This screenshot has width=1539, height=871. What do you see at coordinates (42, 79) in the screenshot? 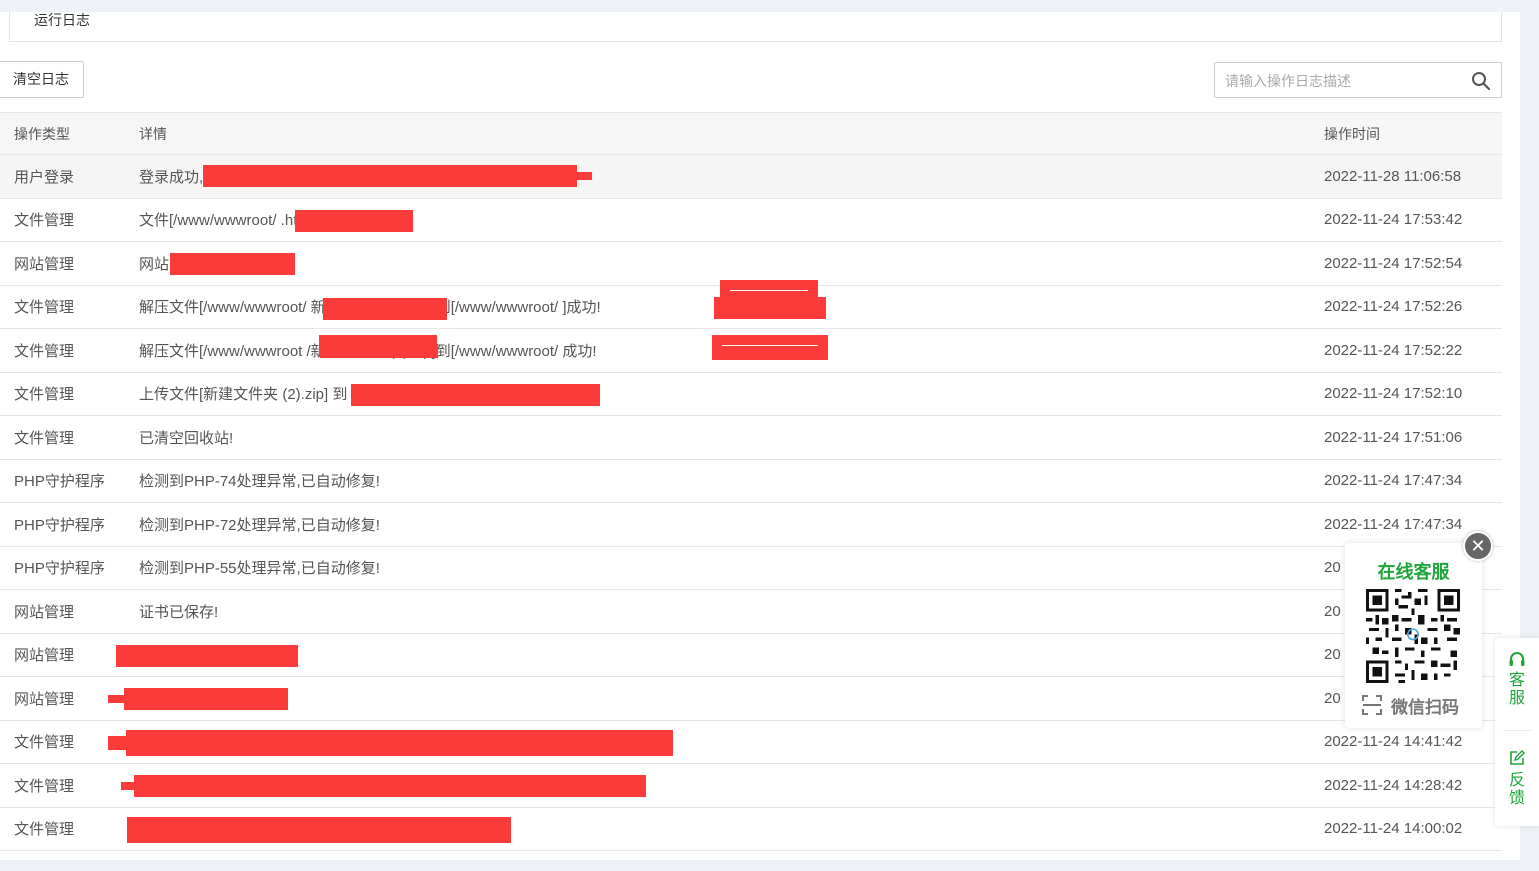
I see `clear-log-button: 清空日志` at bounding box center [42, 79].